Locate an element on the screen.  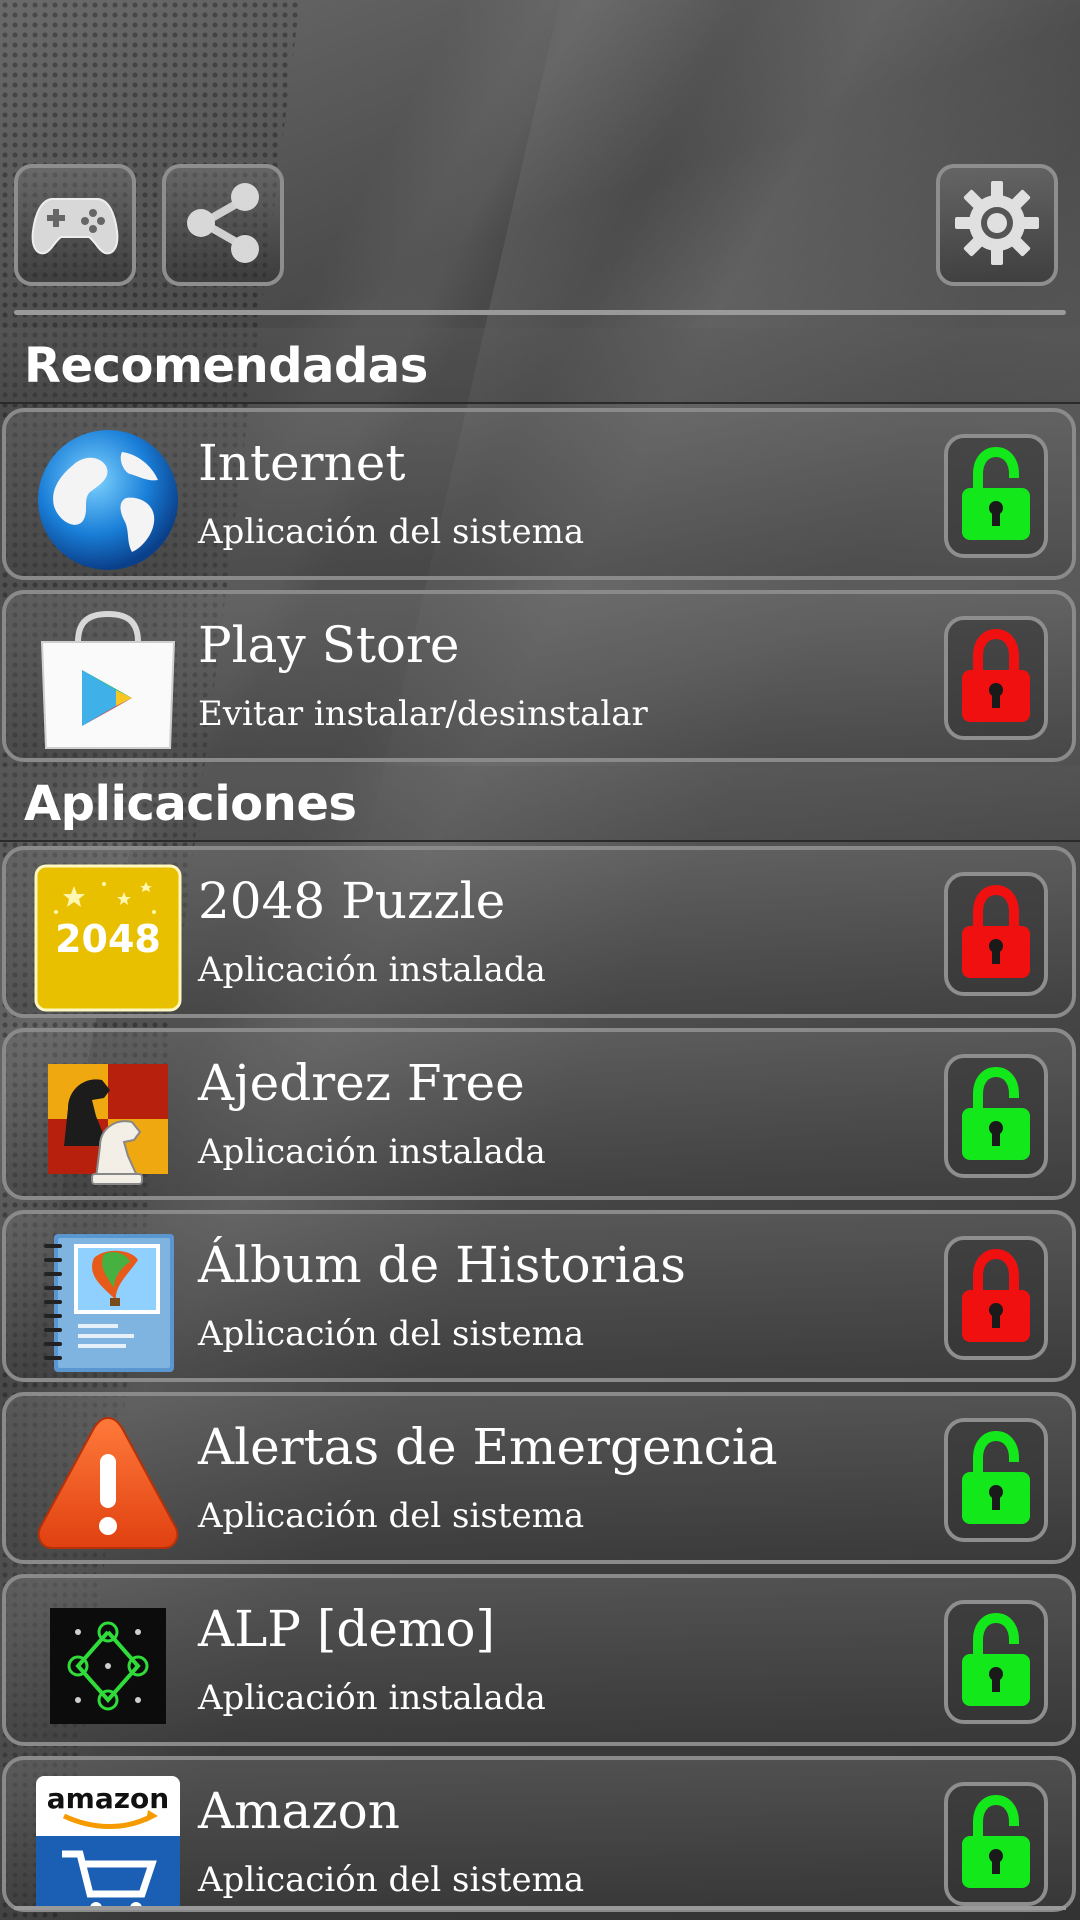
toolbar-divider is located at coordinates (540, 312).